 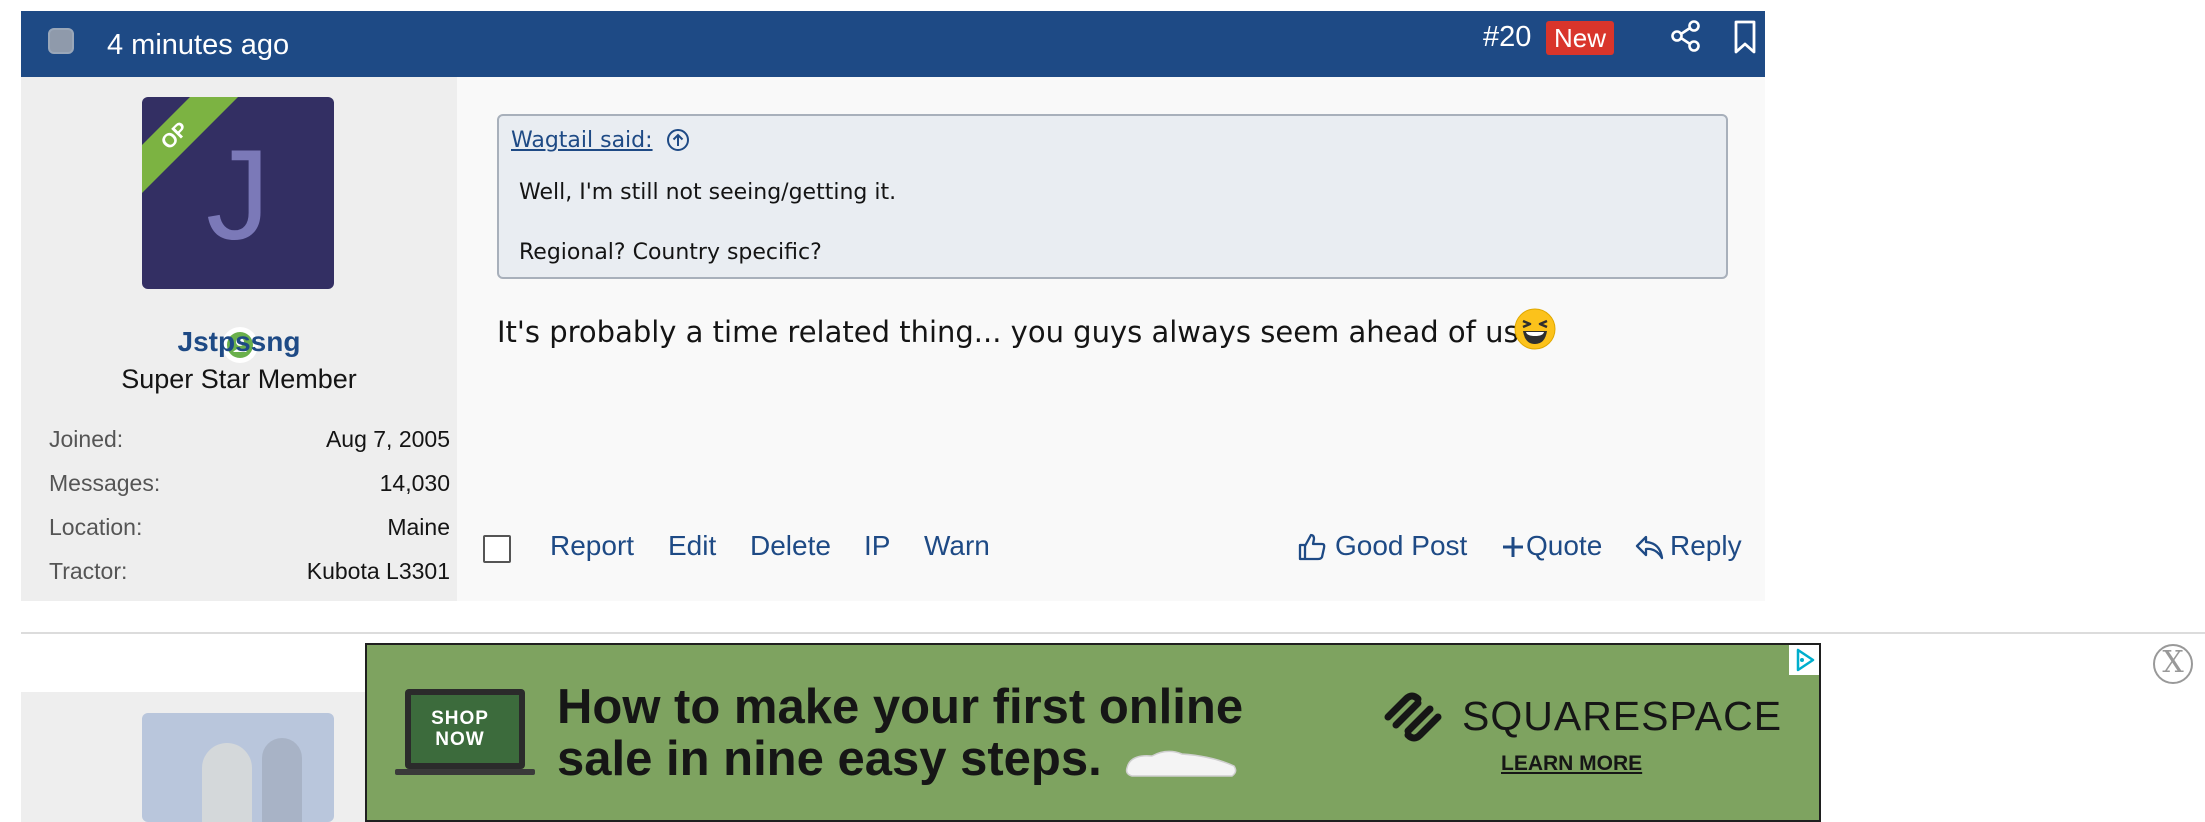 I want to click on close-ad-button: X, so click(x=2173, y=664).